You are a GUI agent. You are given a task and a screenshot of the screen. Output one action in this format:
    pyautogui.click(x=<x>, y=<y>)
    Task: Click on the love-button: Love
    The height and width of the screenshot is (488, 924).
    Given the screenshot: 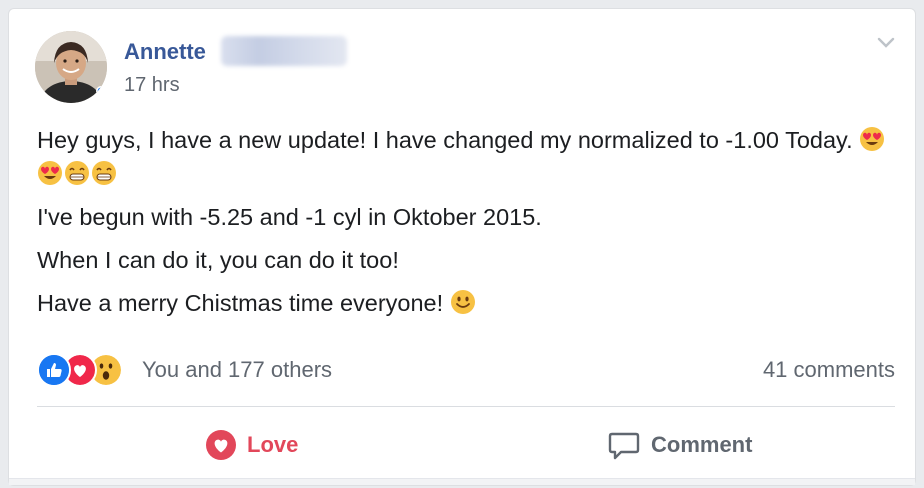 What is the action you would take?
    pyautogui.click(x=251, y=445)
    